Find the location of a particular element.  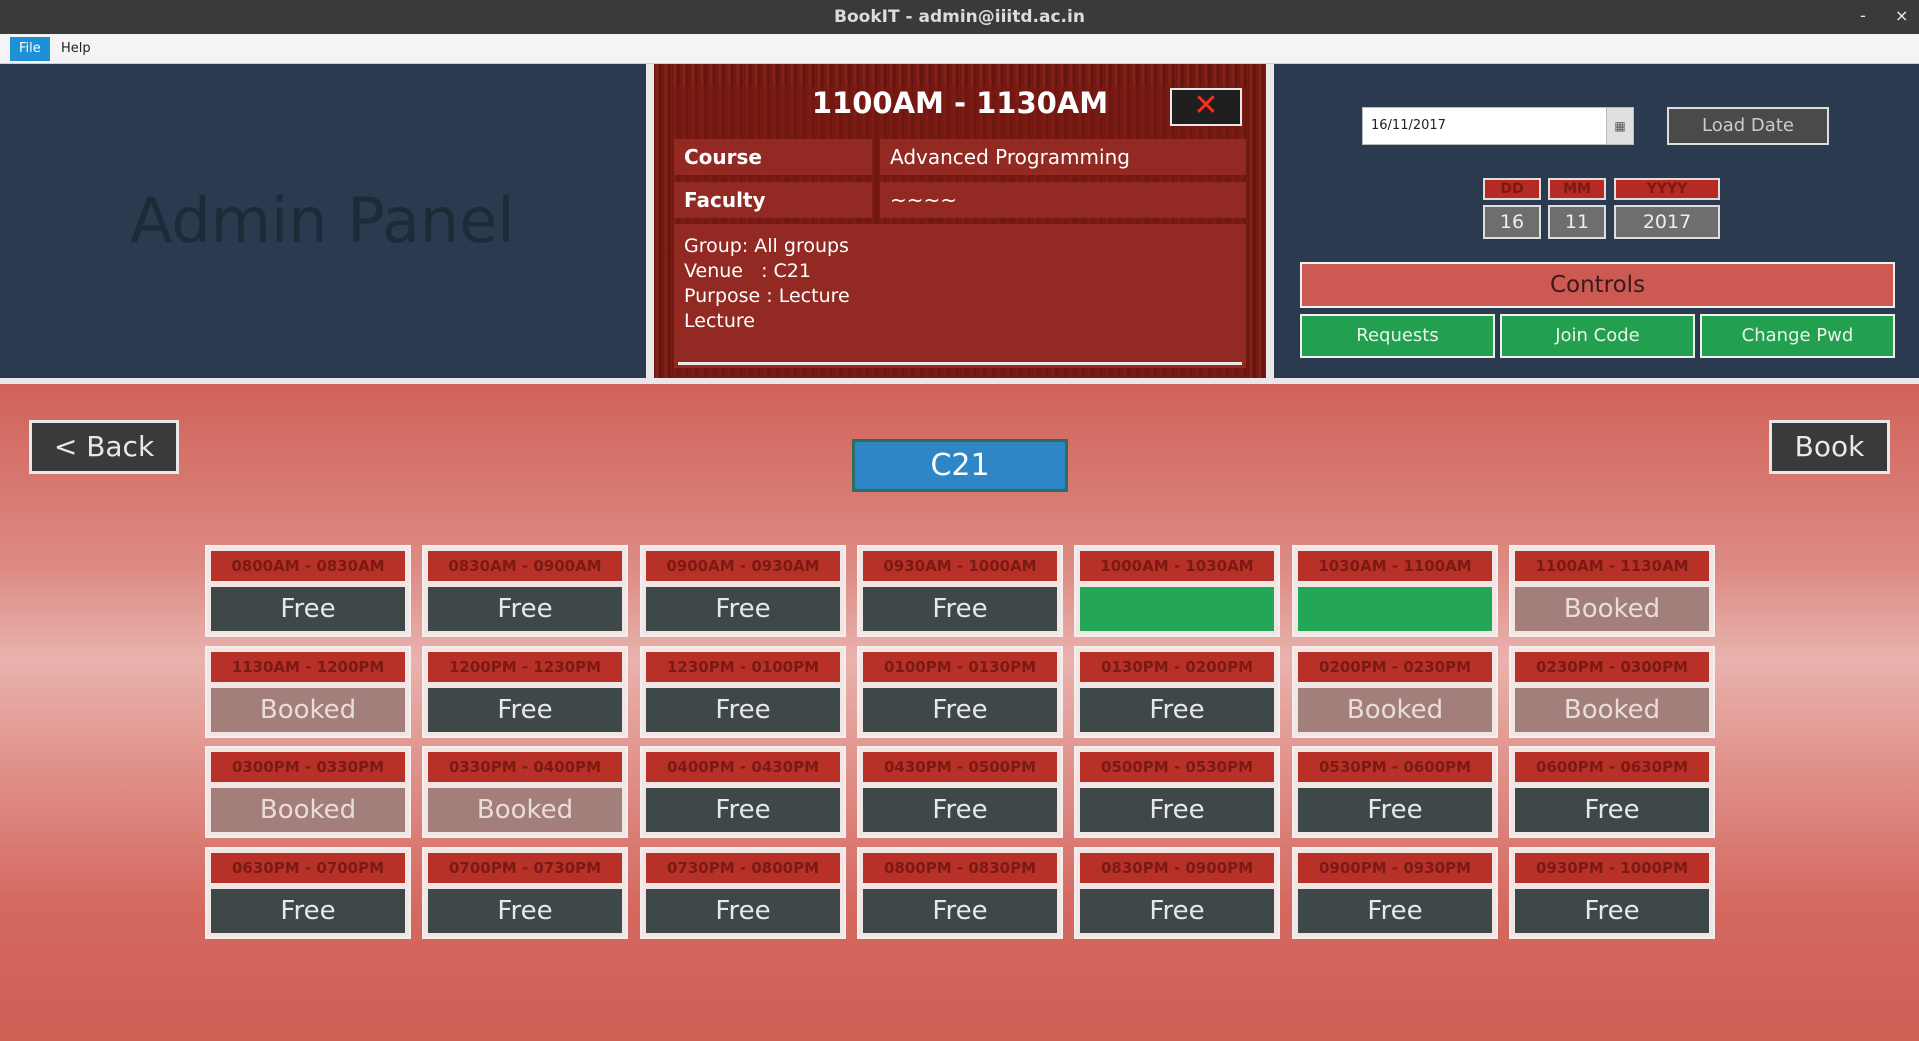

slot-time: 0200PM - 0230PM is located at coordinates (1395, 667).